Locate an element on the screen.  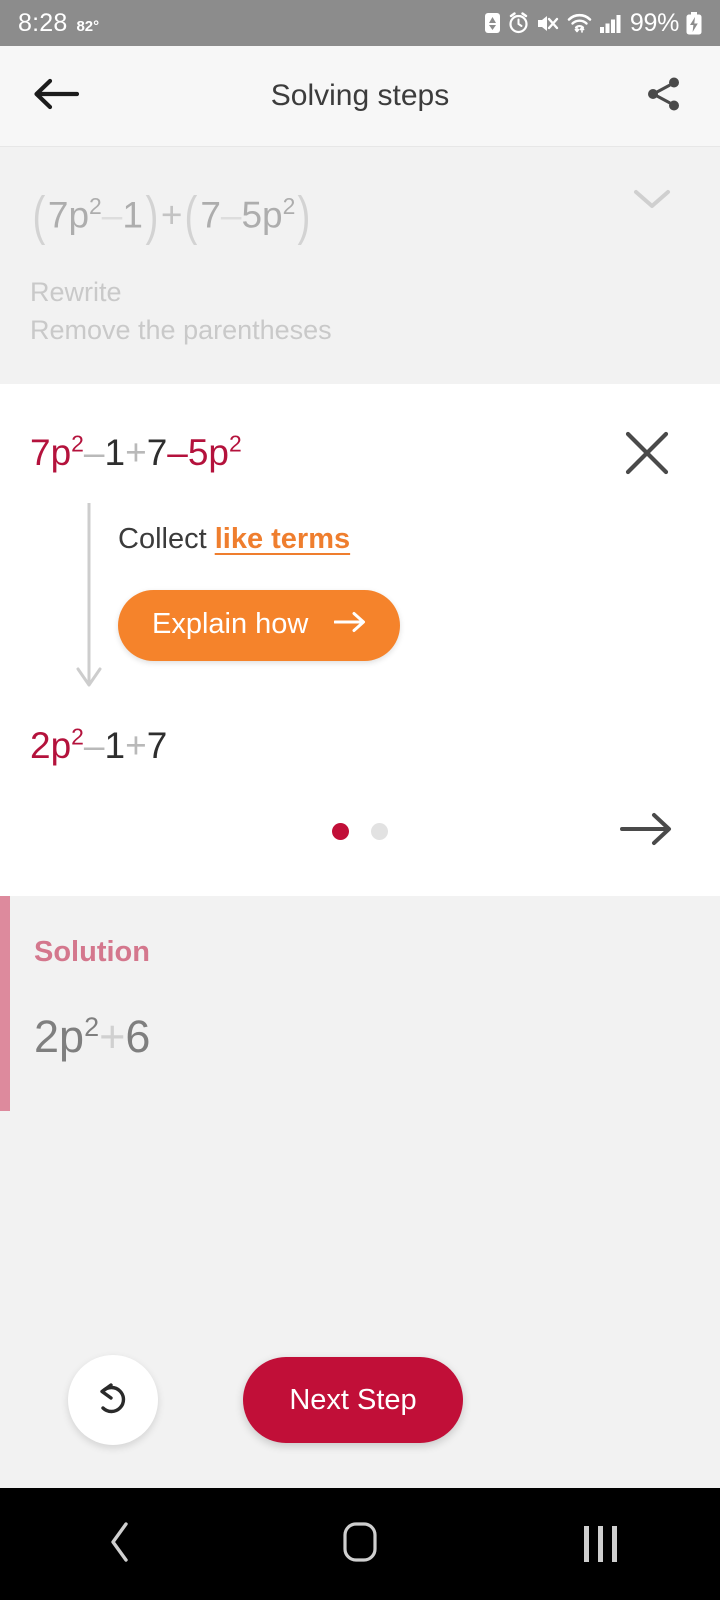
sol-op: + is located at coordinates (112, 1036).